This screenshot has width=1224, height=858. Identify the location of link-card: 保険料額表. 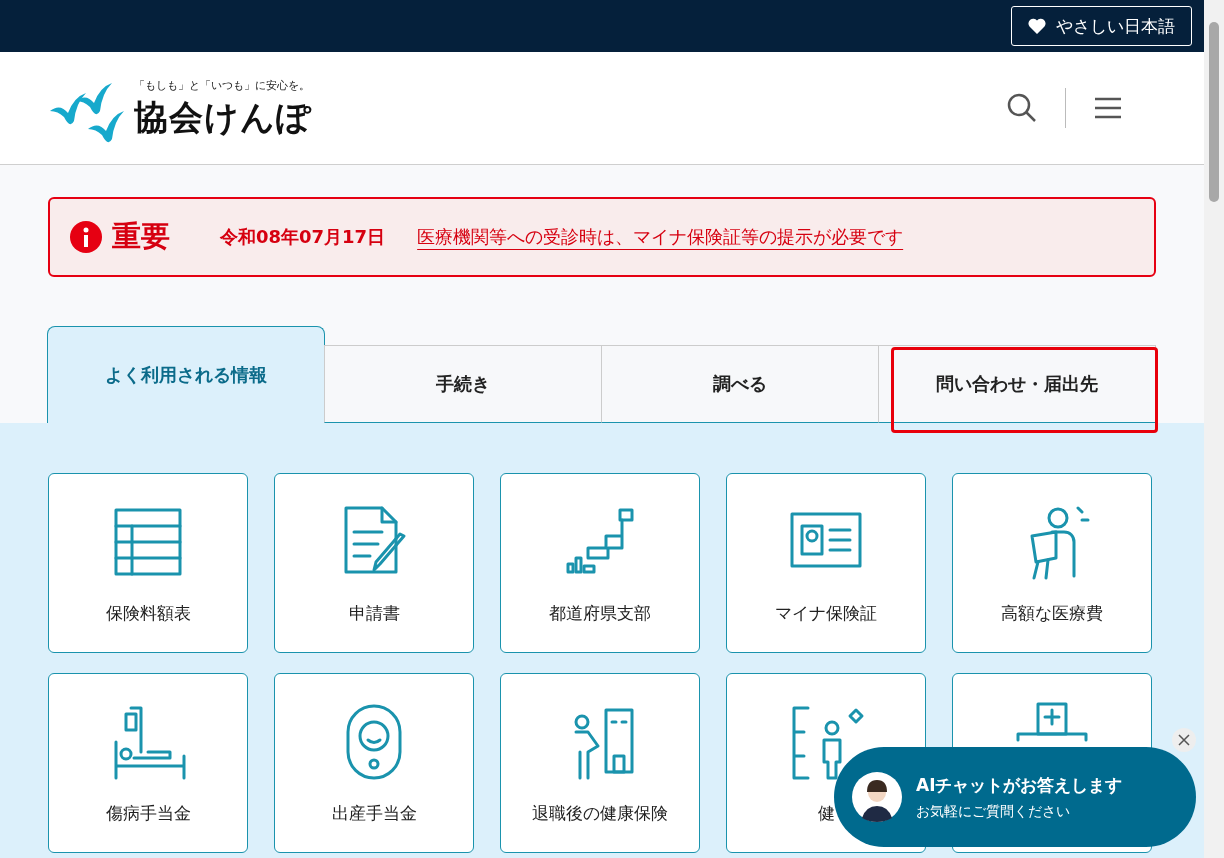
(148, 563).